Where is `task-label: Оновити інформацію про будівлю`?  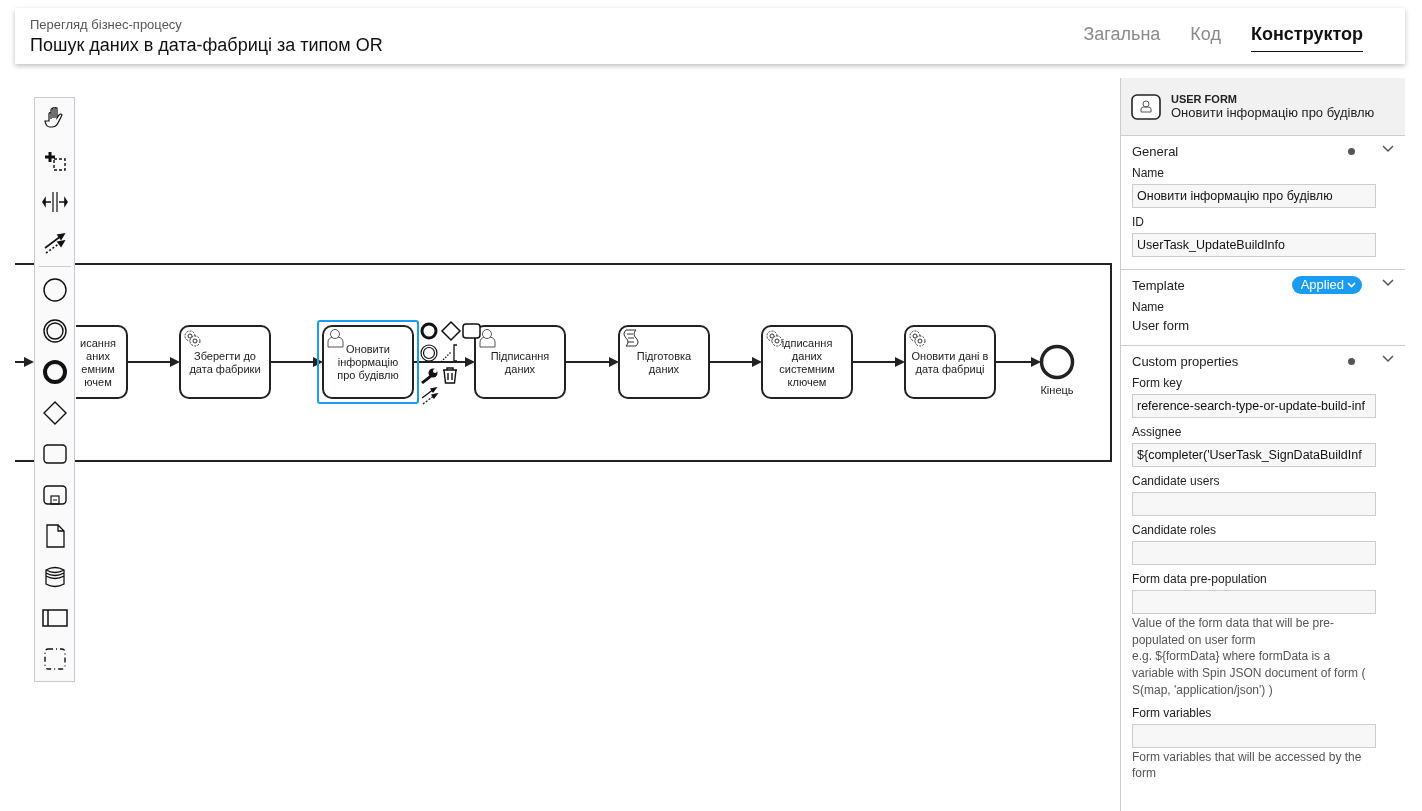
task-label: Оновити інформацію про будівлю is located at coordinates (368, 362).